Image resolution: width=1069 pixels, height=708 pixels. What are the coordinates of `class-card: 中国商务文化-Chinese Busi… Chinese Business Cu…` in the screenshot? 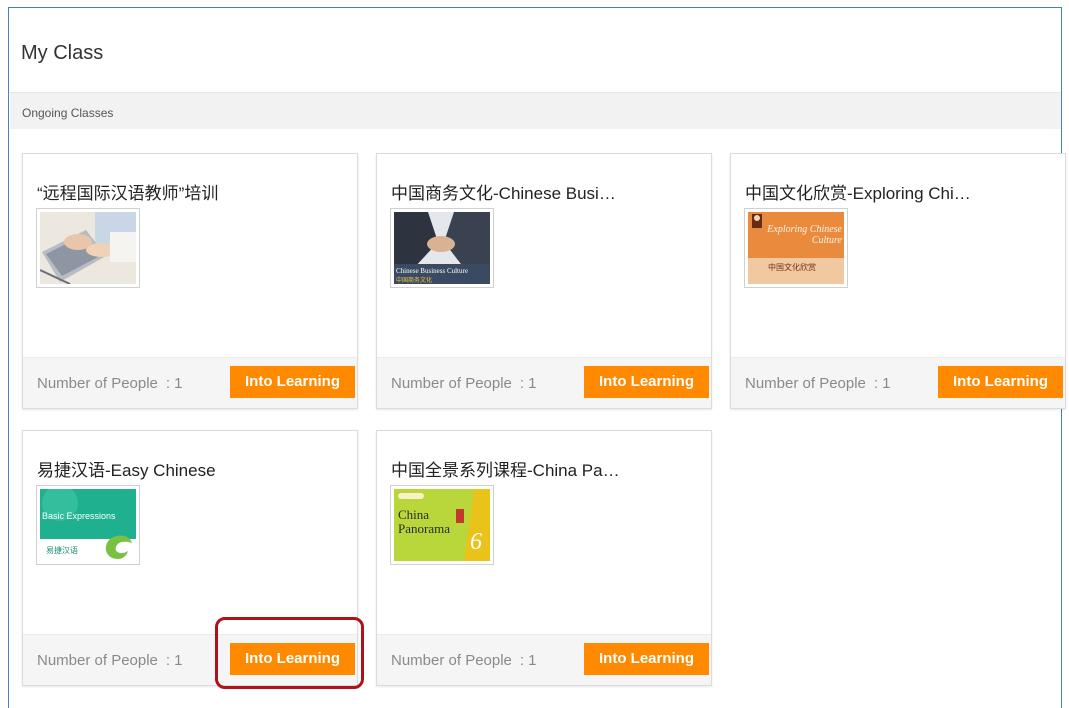 It's located at (544, 281).